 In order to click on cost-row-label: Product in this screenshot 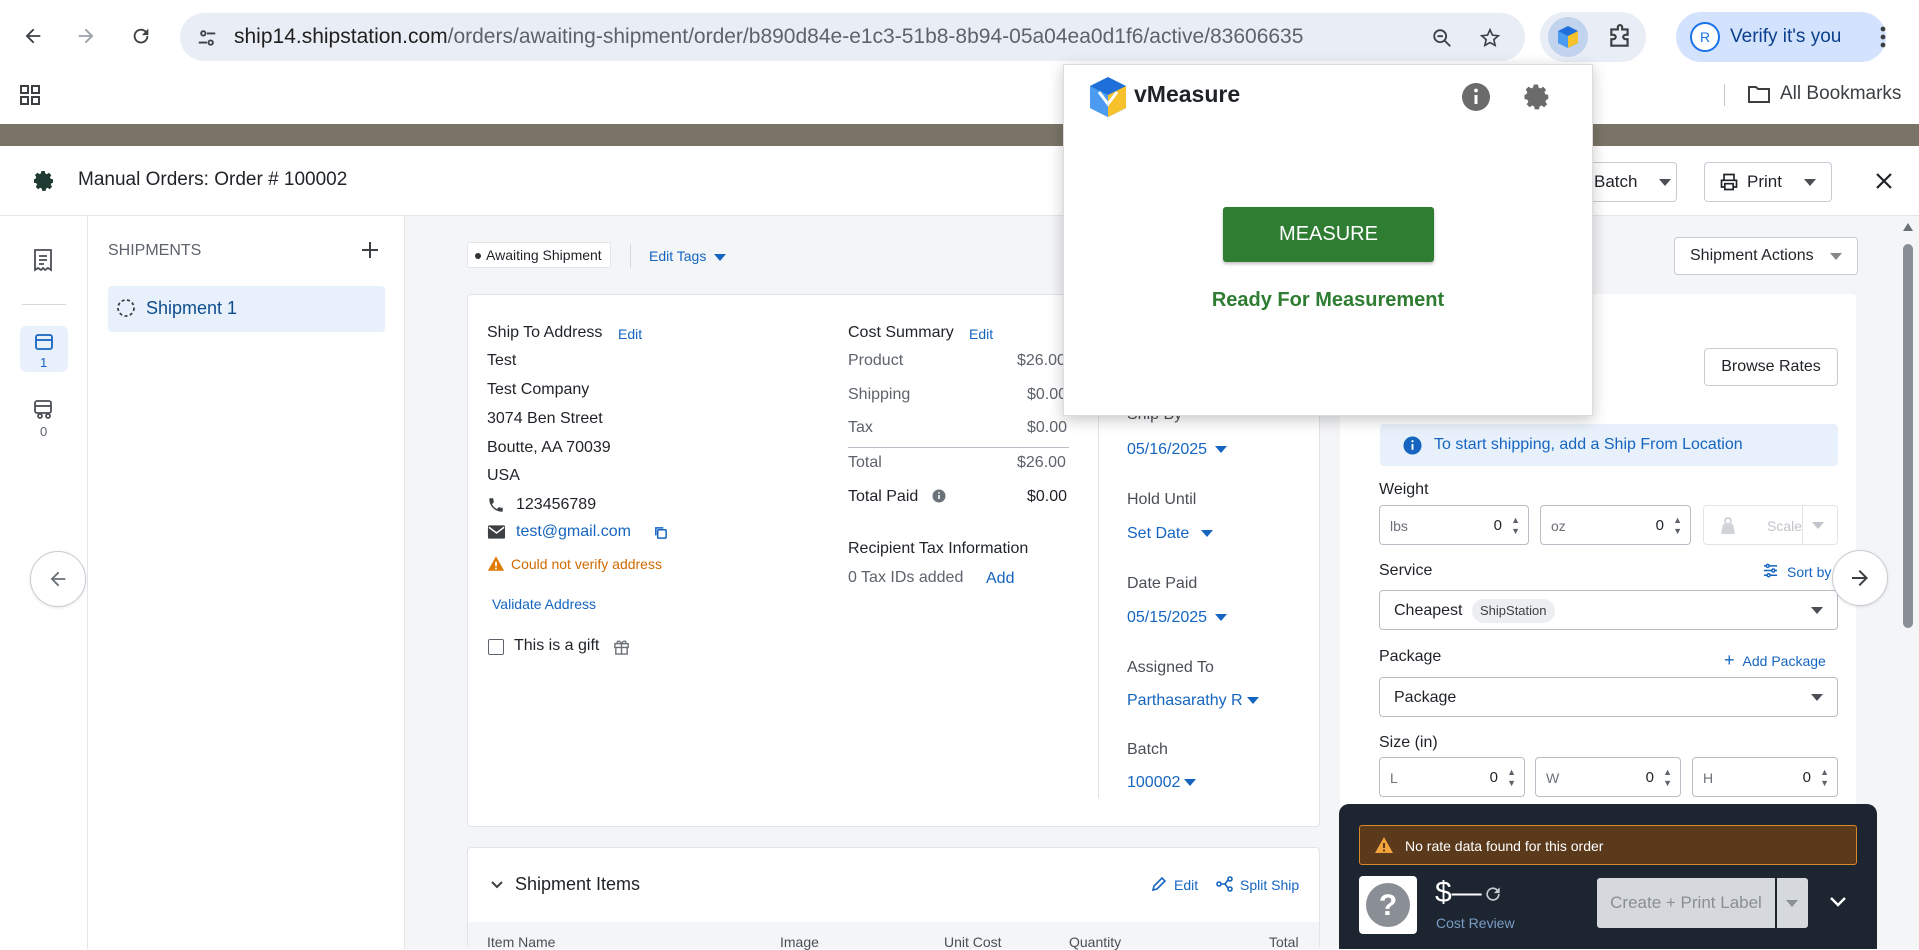, I will do `click(876, 360)`.